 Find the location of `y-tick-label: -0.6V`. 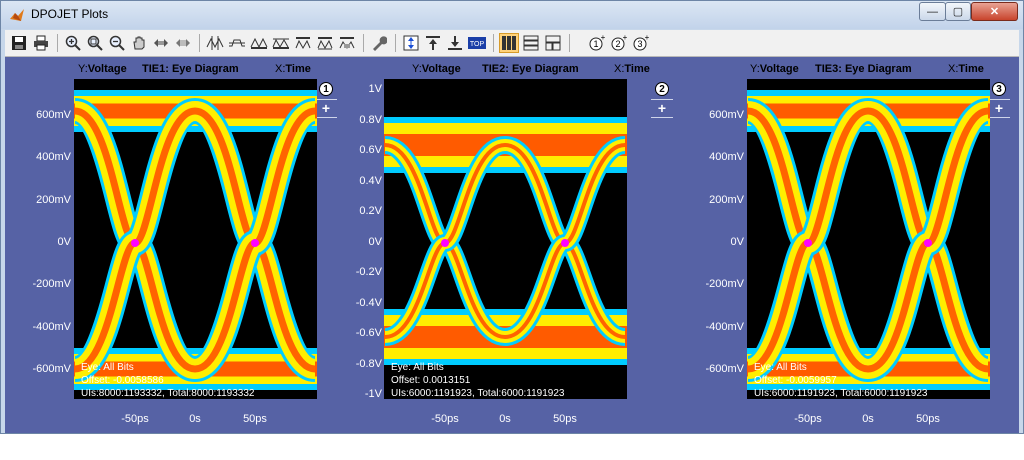

y-tick-label: -0.6V is located at coordinates (368, 333).